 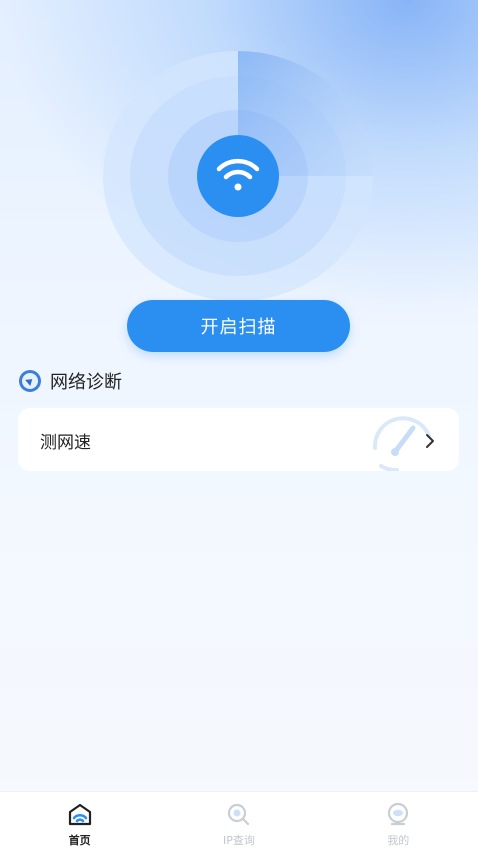 I want to click on card-label: 测网速, so click(x=65, y=443).